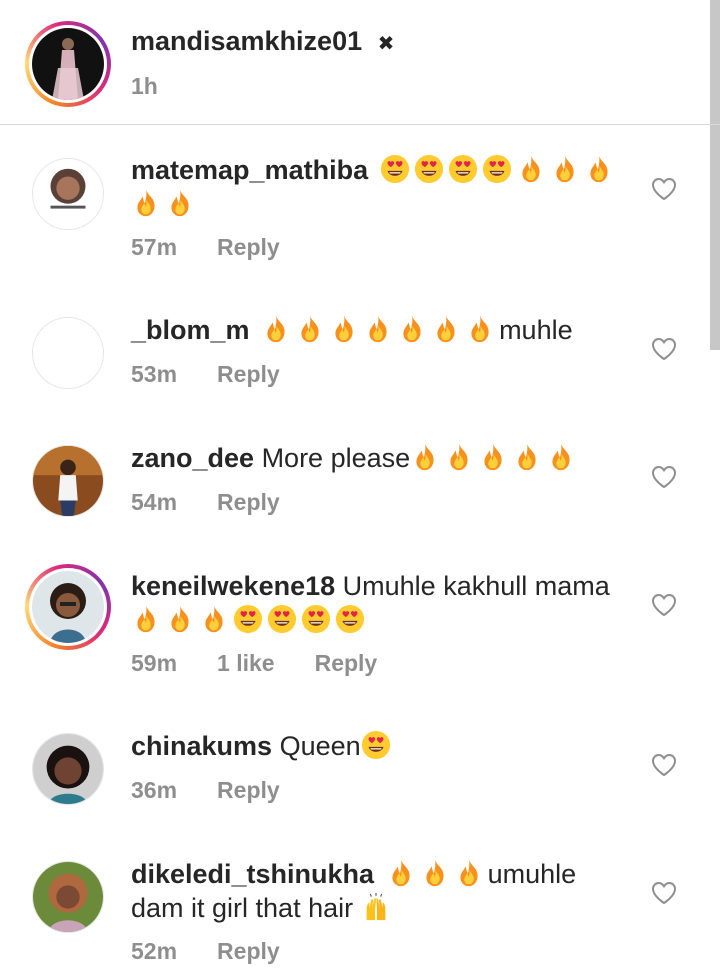 This screenshot has height=976, width=720. Describe the element at coordinates (154, 374) in the screenshot. I see `comment-time: 53m` at that location.